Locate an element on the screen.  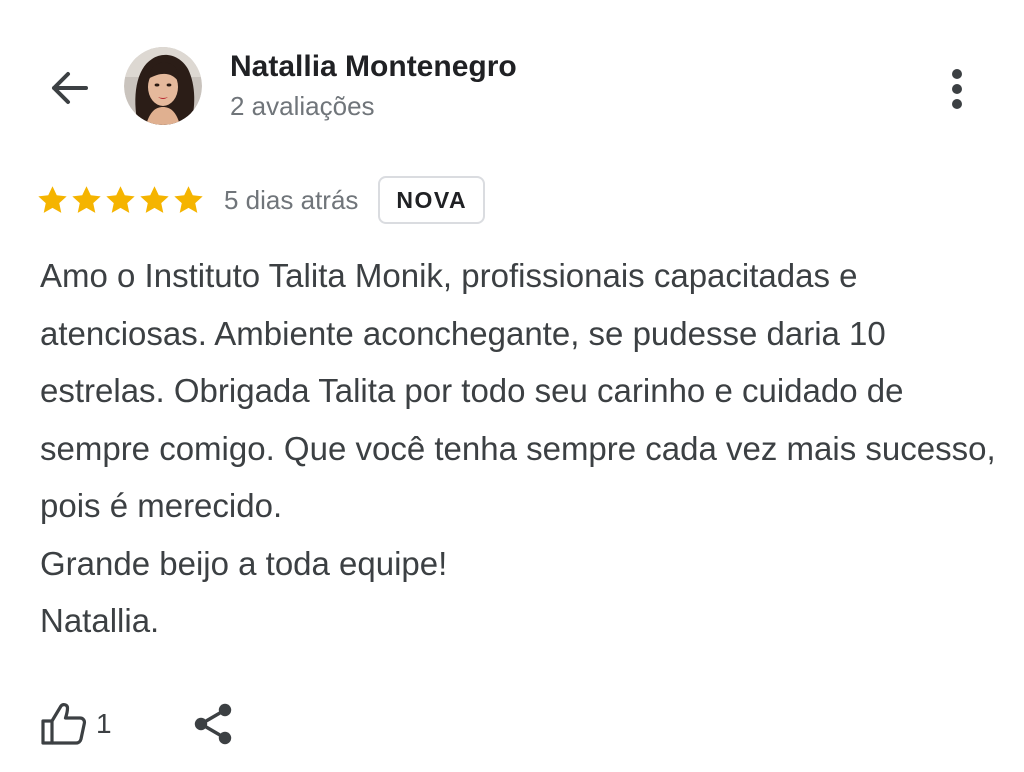
review-paragraph: Natallia. is located at coordinates (100, 620).